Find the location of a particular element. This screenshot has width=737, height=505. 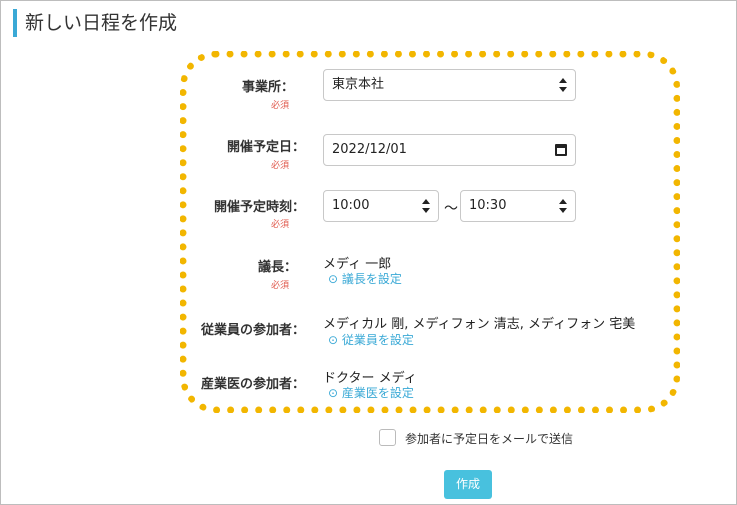

start-time-select: 10:00 is located at coordinates (381, 206).